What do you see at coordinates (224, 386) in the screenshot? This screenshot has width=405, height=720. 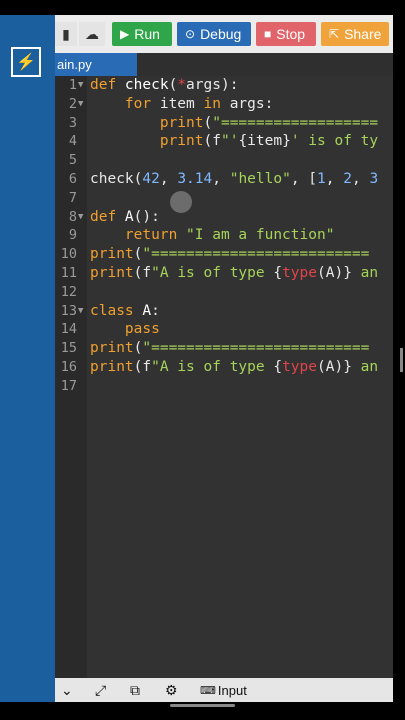 I see `code-line: 17` at bounding box center [224, 386].